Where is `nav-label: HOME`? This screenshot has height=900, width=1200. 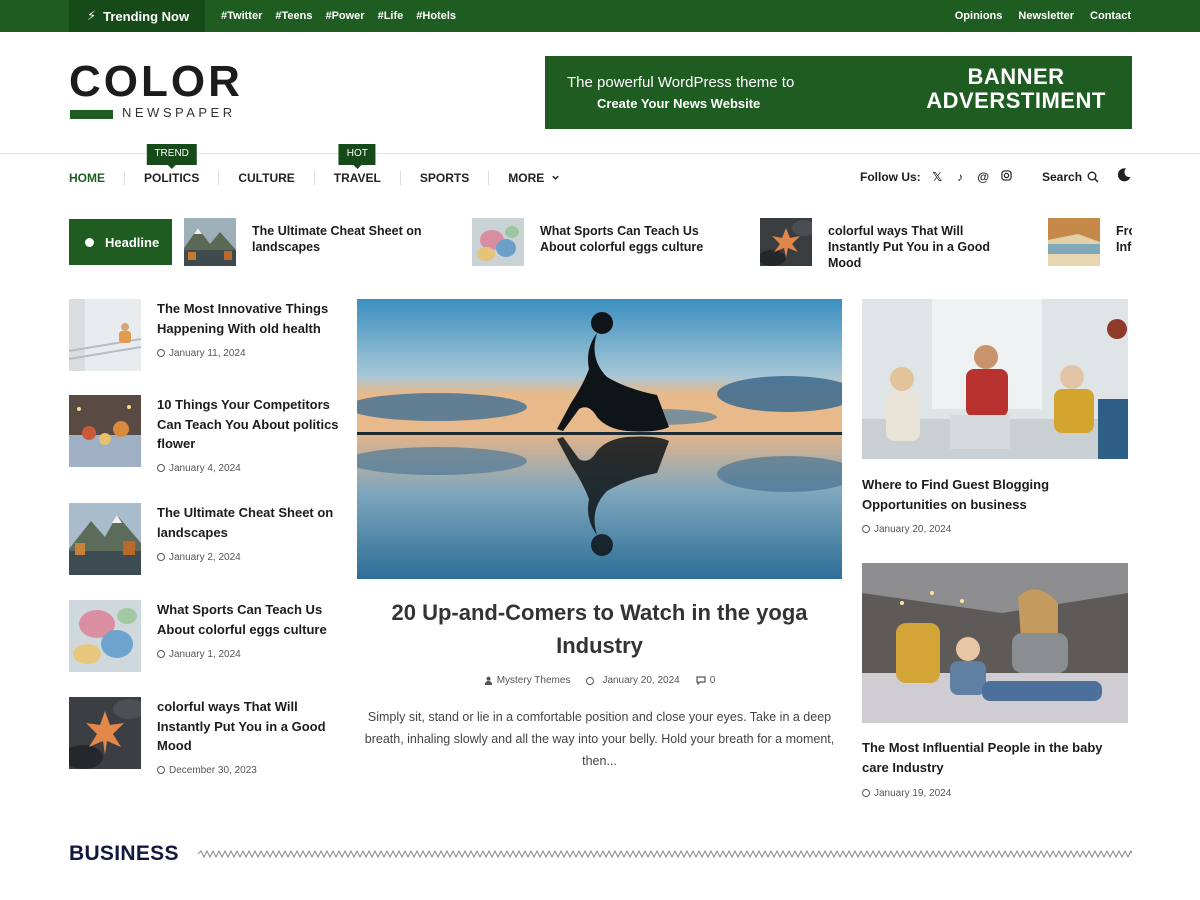 nav-label: HOME is located at coordinates (87, 178).